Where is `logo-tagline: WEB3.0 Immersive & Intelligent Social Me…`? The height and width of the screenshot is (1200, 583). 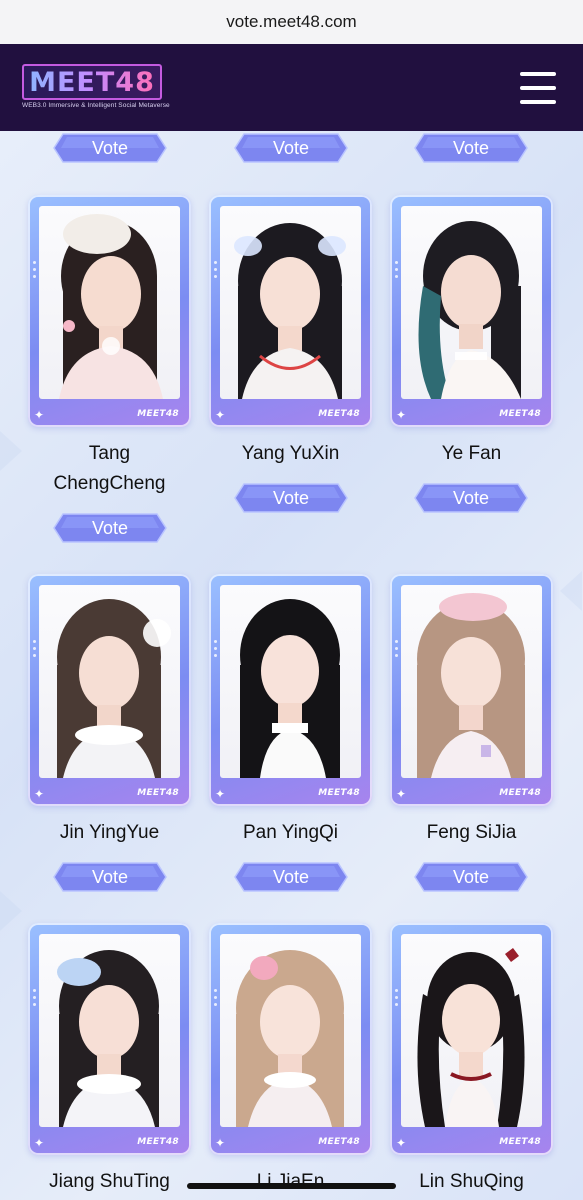 logo-tagline: WEB3.0 Immersive & Intelligent Social Me… is located at coordinates (96, 105).